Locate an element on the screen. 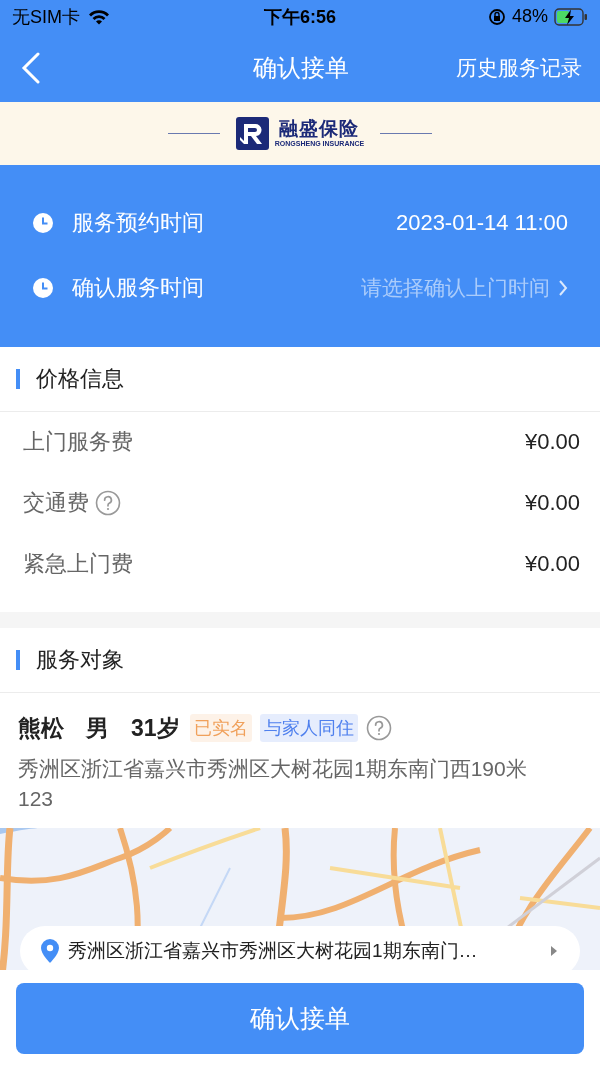  fee-label: 交通费 is located at coordinates (56, 503).